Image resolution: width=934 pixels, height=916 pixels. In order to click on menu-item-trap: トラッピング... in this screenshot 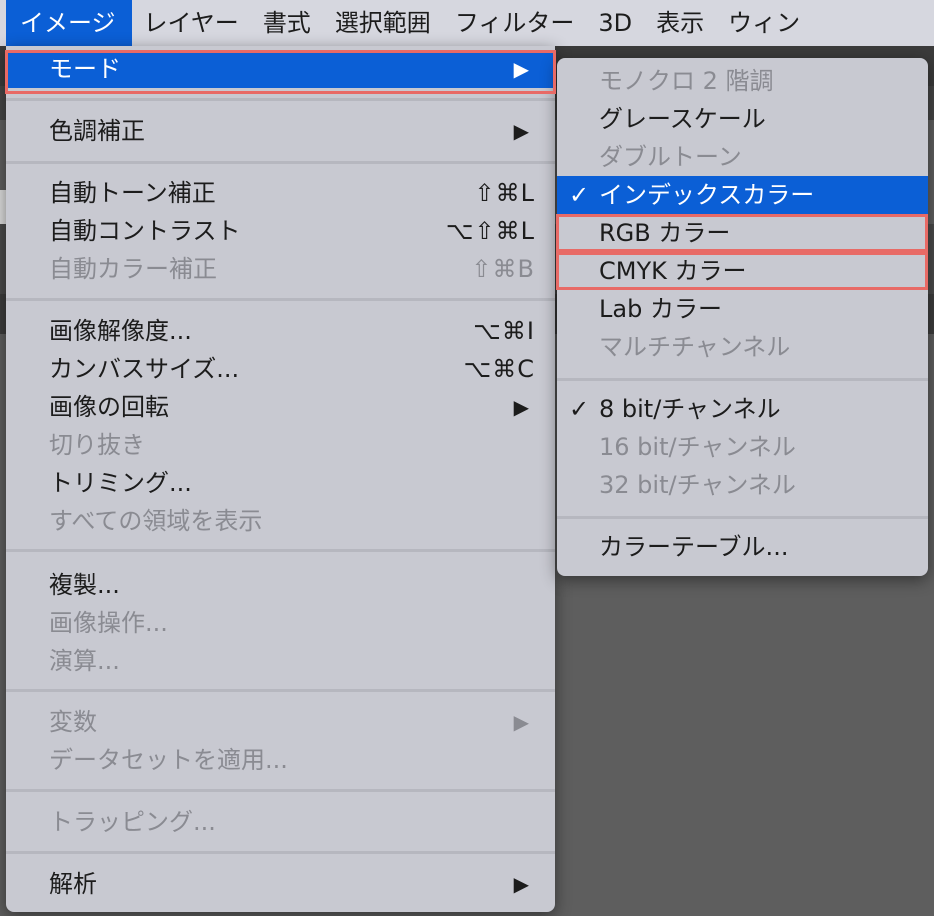, I will do `click(280, 822)`.